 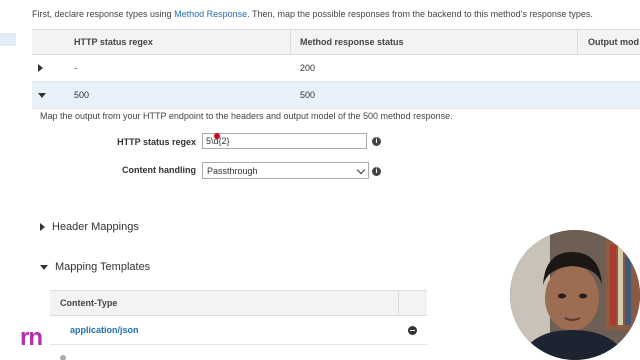 What do you see at coordinates (104, 330) in the screenshot?
I see `content-type-link: application/json` at bounding box center [104, 330].